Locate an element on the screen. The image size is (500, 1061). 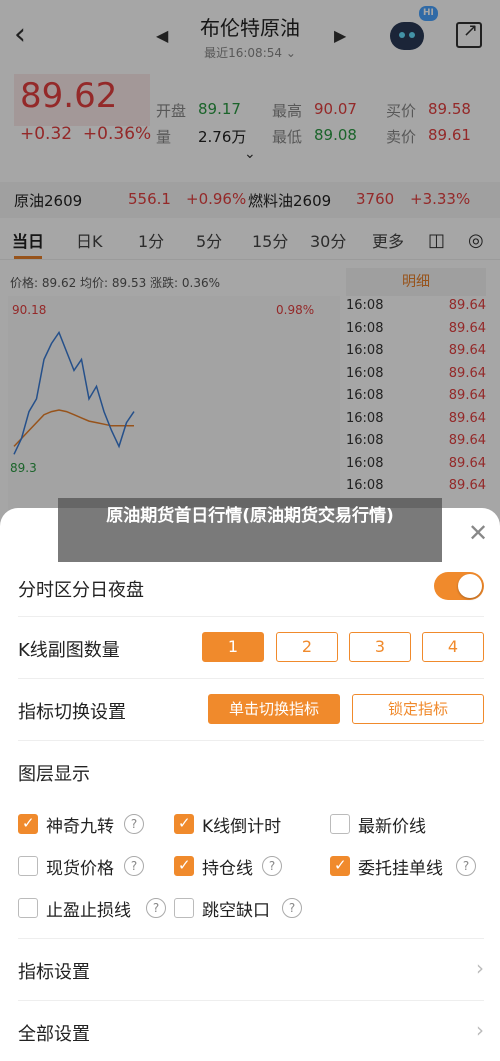
all-settings-row: 全部设置 is located at coordinates (251, 1033).